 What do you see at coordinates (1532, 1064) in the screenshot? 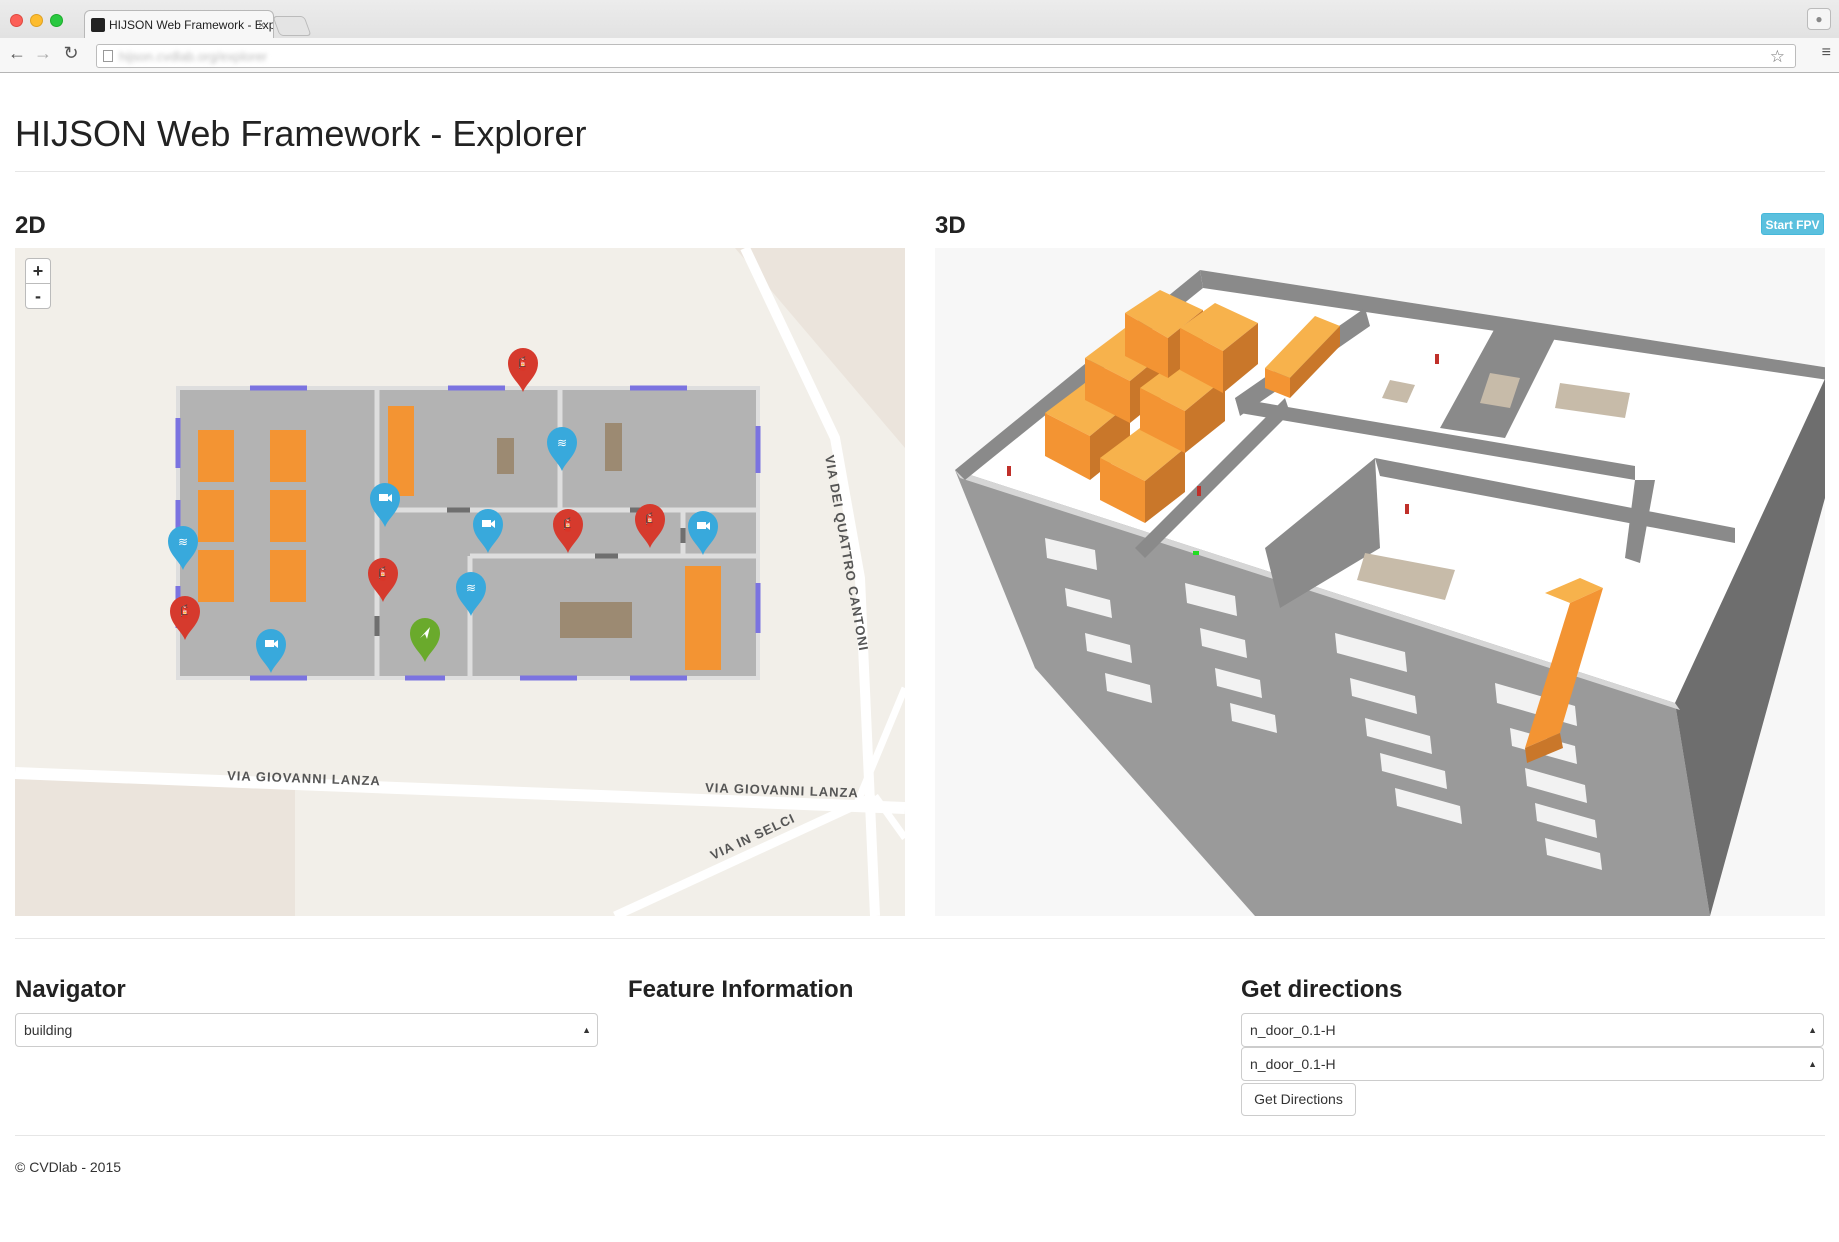
I see `directions-to-select: n_door_0.1-H ▲` at bounding box center [1532, 1064].